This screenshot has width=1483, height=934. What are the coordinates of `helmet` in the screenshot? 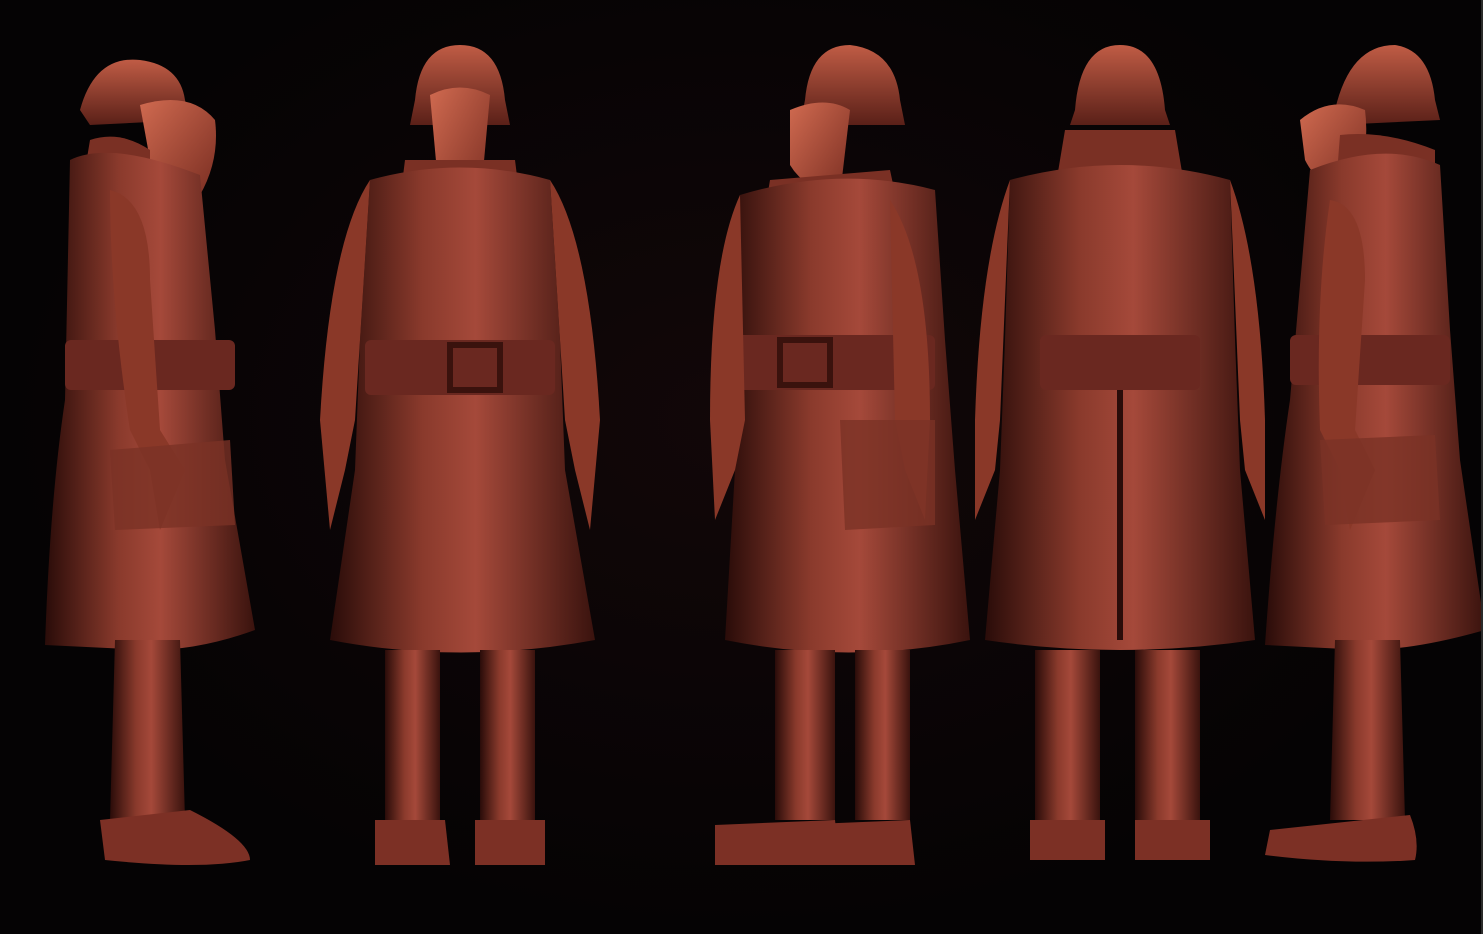 It's located at (1120, 85).